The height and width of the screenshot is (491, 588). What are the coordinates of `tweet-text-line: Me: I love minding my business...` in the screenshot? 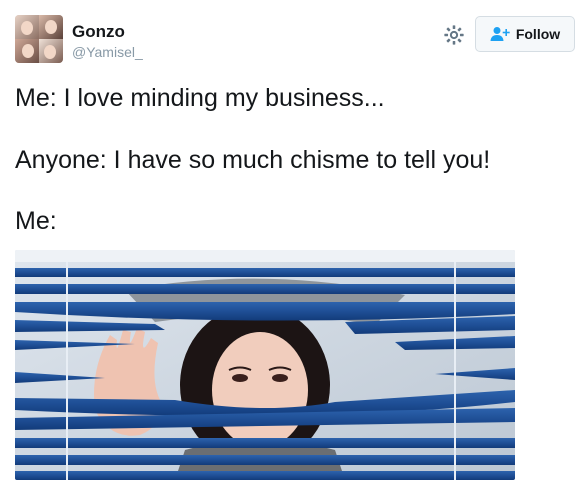 It's located at (200, 98).